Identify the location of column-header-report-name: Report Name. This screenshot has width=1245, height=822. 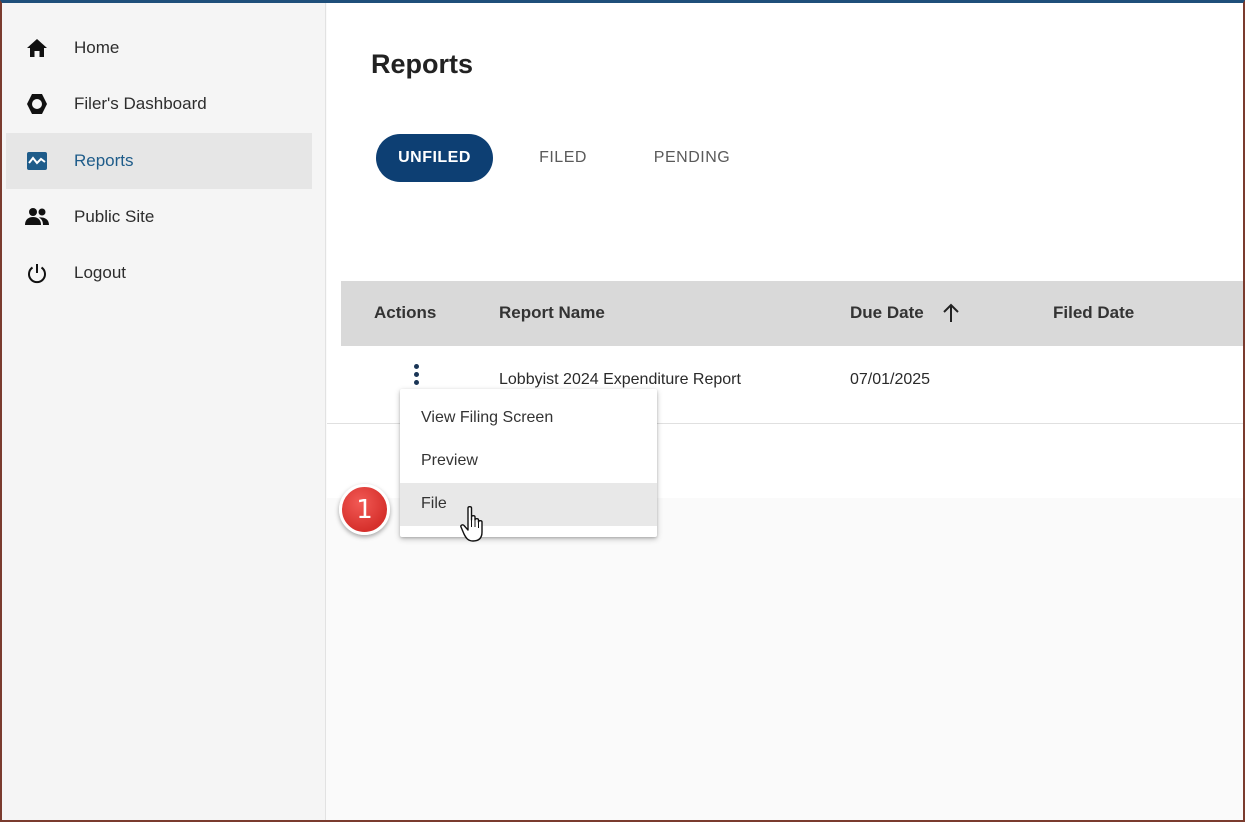
(552, 313).